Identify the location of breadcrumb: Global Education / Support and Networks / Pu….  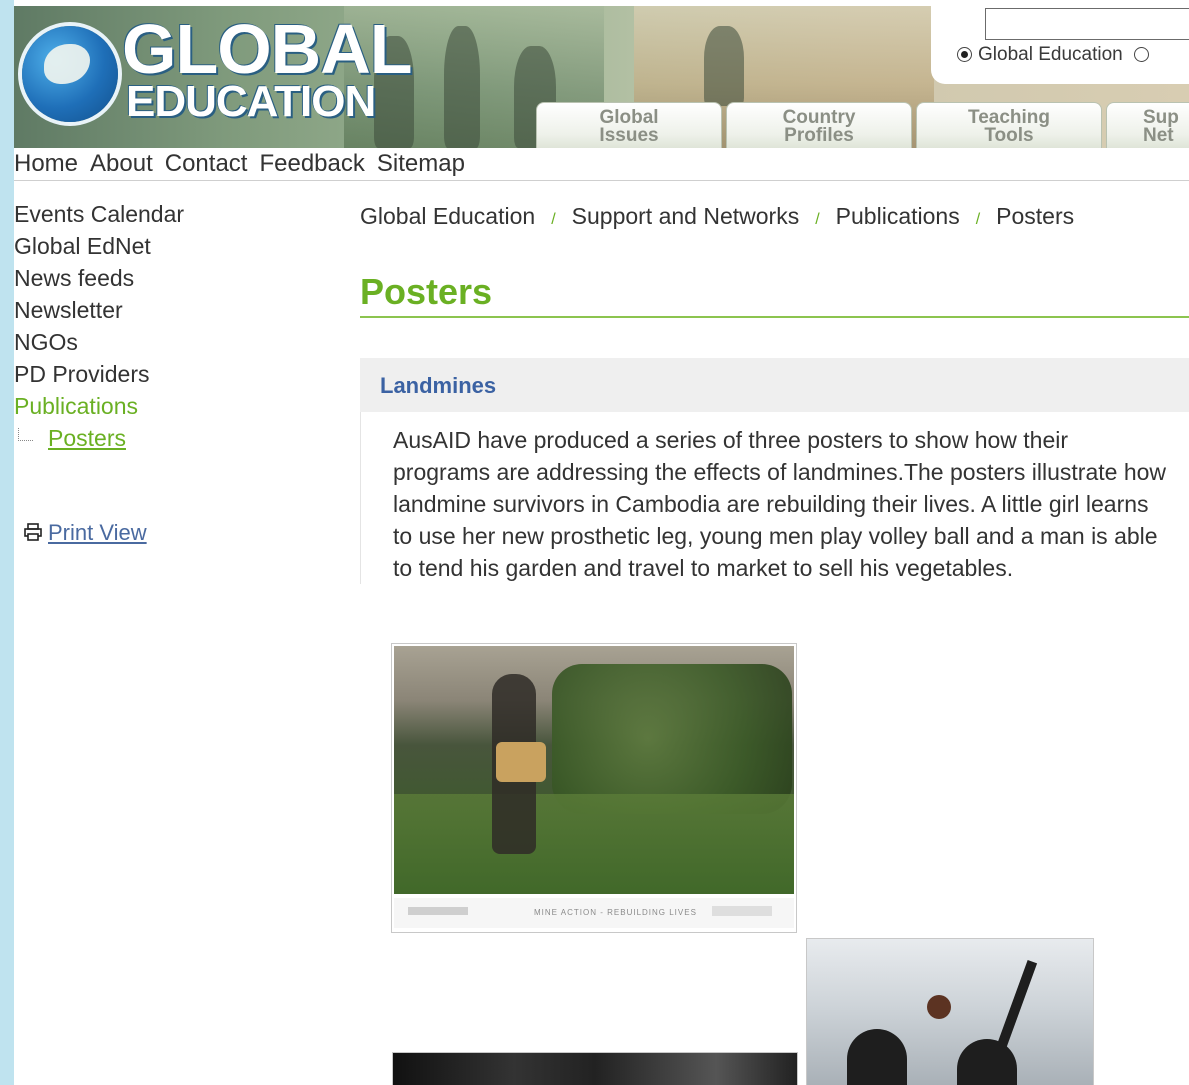
(774, 218).